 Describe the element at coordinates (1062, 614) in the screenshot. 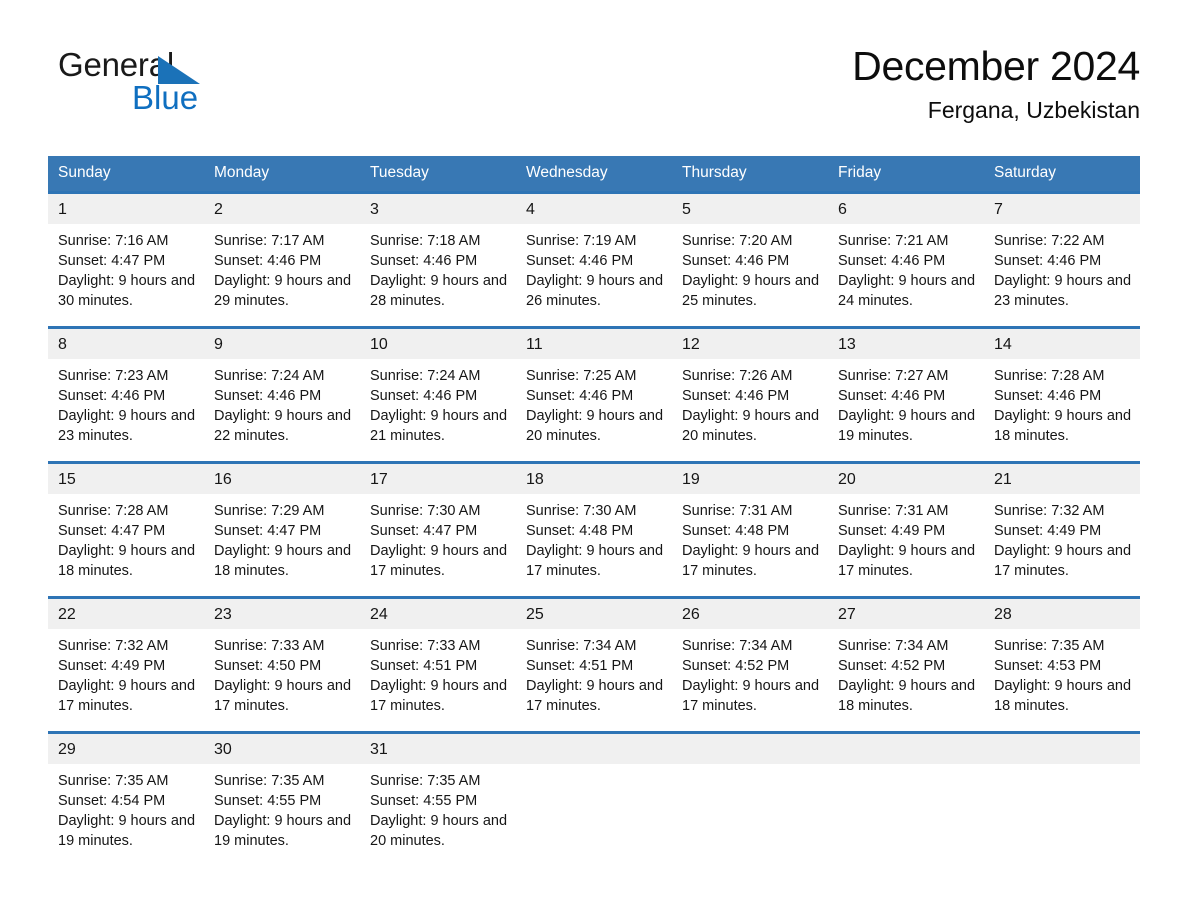

I see `day-number: 28` at that location.